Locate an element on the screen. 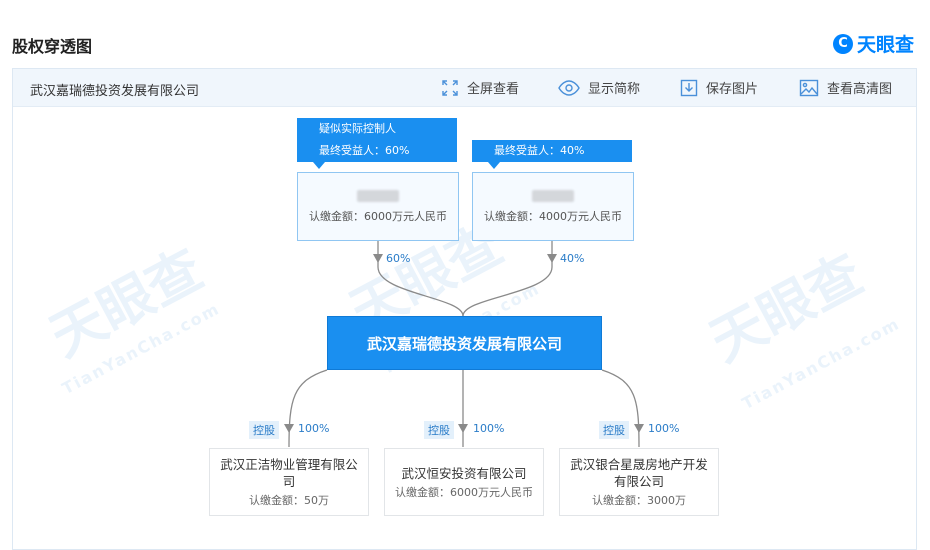  brand-mark-icon: C is located at coordinates (842, 43).